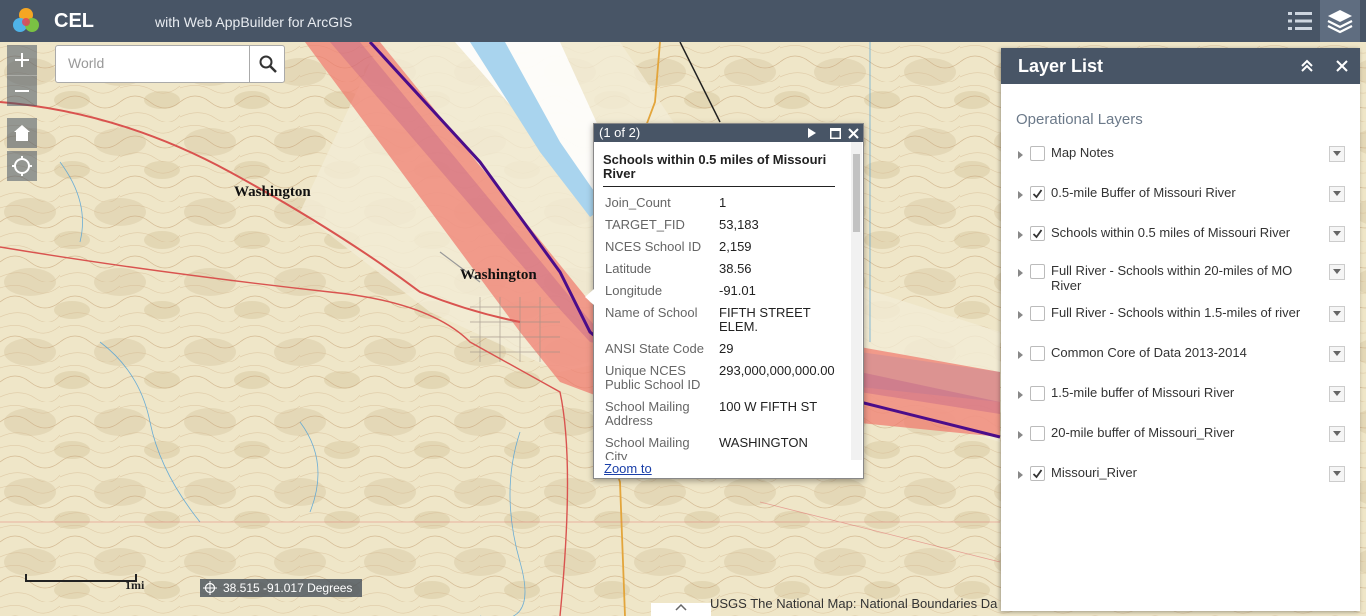 Image resolution: width=1366 pixels, height=616 pixels. I want to click on layer-row: 0.5-mile Buffer of Missouri River, so click(1180, 200).